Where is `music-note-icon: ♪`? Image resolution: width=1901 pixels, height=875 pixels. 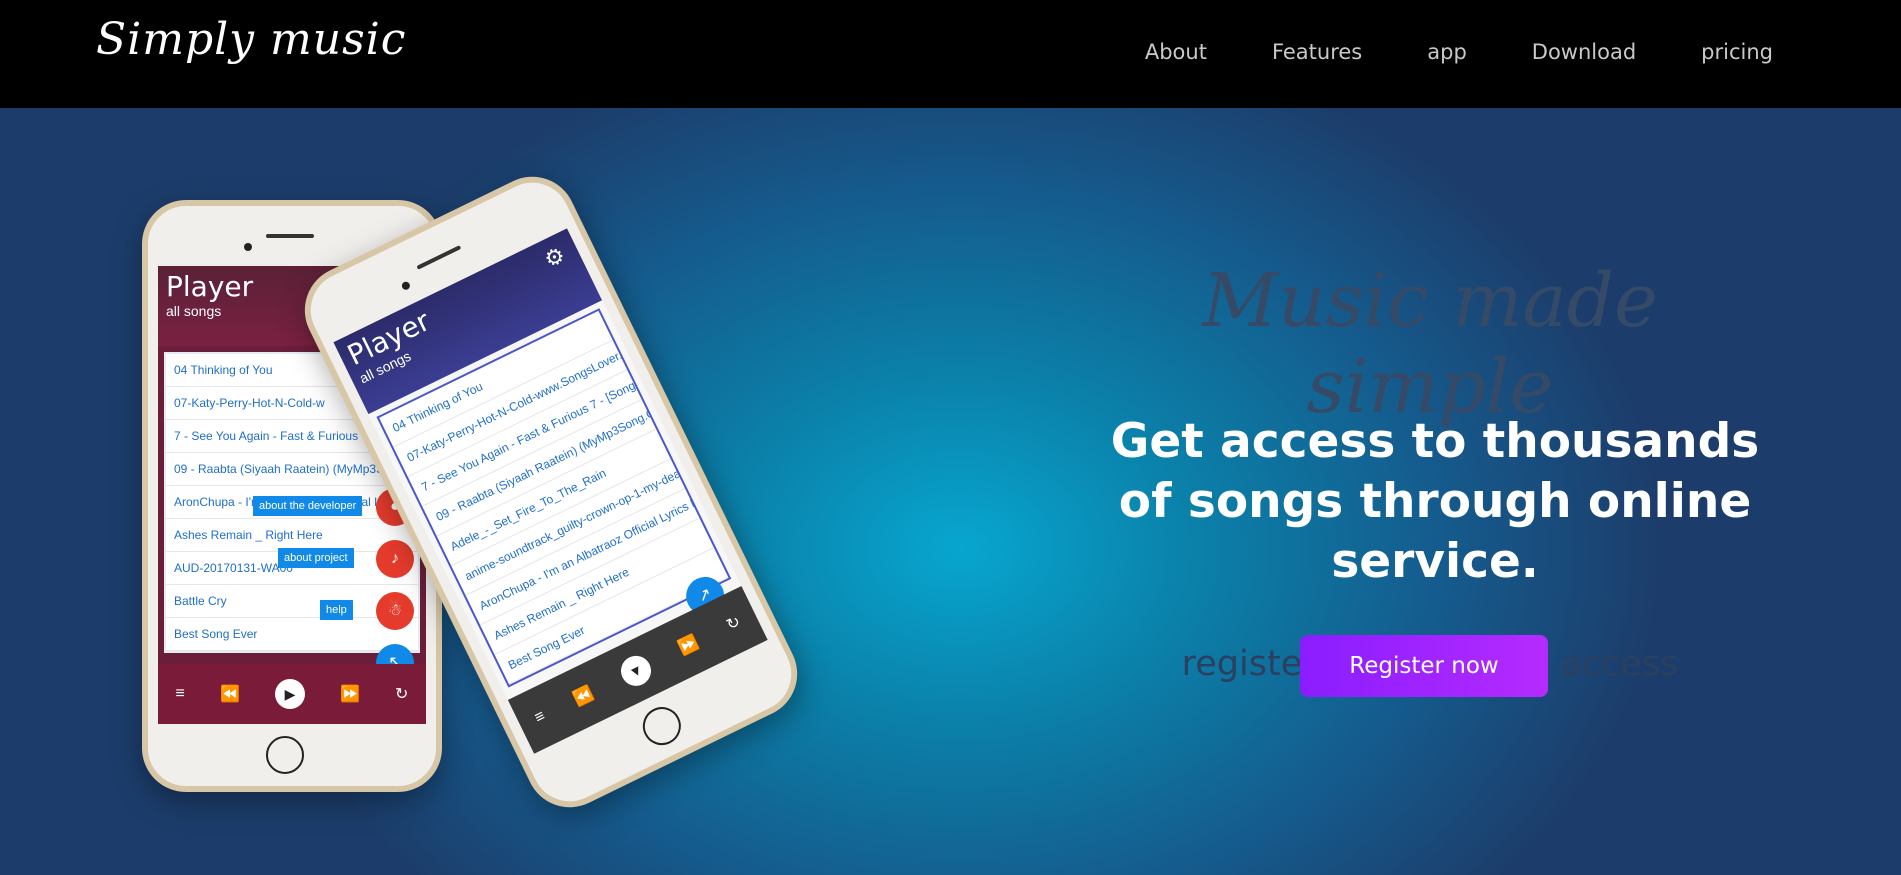
music-note-icon: ♪ is located at coordinates (395, 559).